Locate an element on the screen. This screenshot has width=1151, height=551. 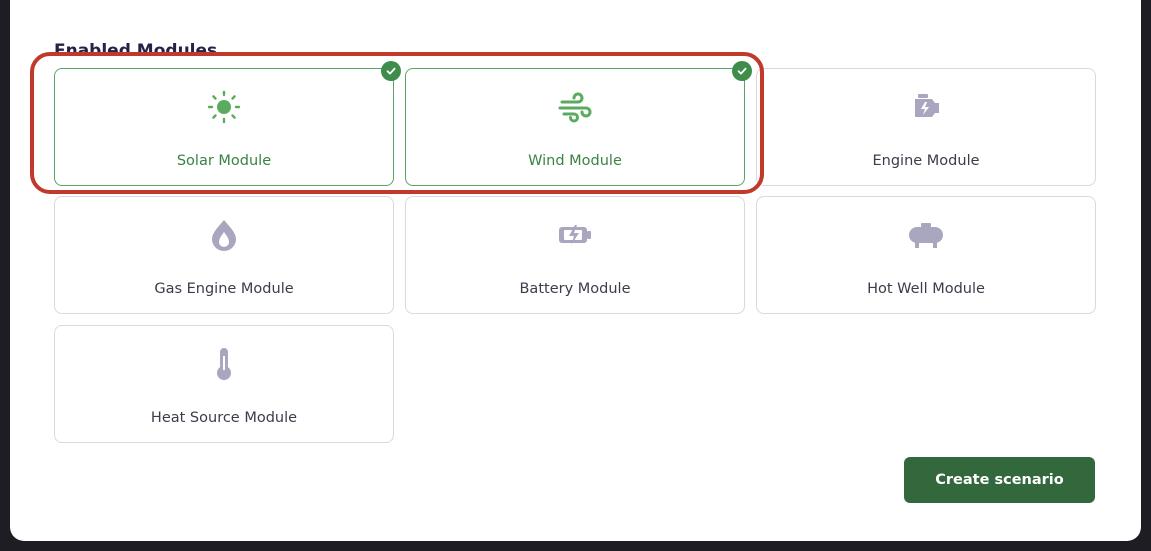
module-card-gas-engine: Gas Engine Module is located at coordinates (224, 255).